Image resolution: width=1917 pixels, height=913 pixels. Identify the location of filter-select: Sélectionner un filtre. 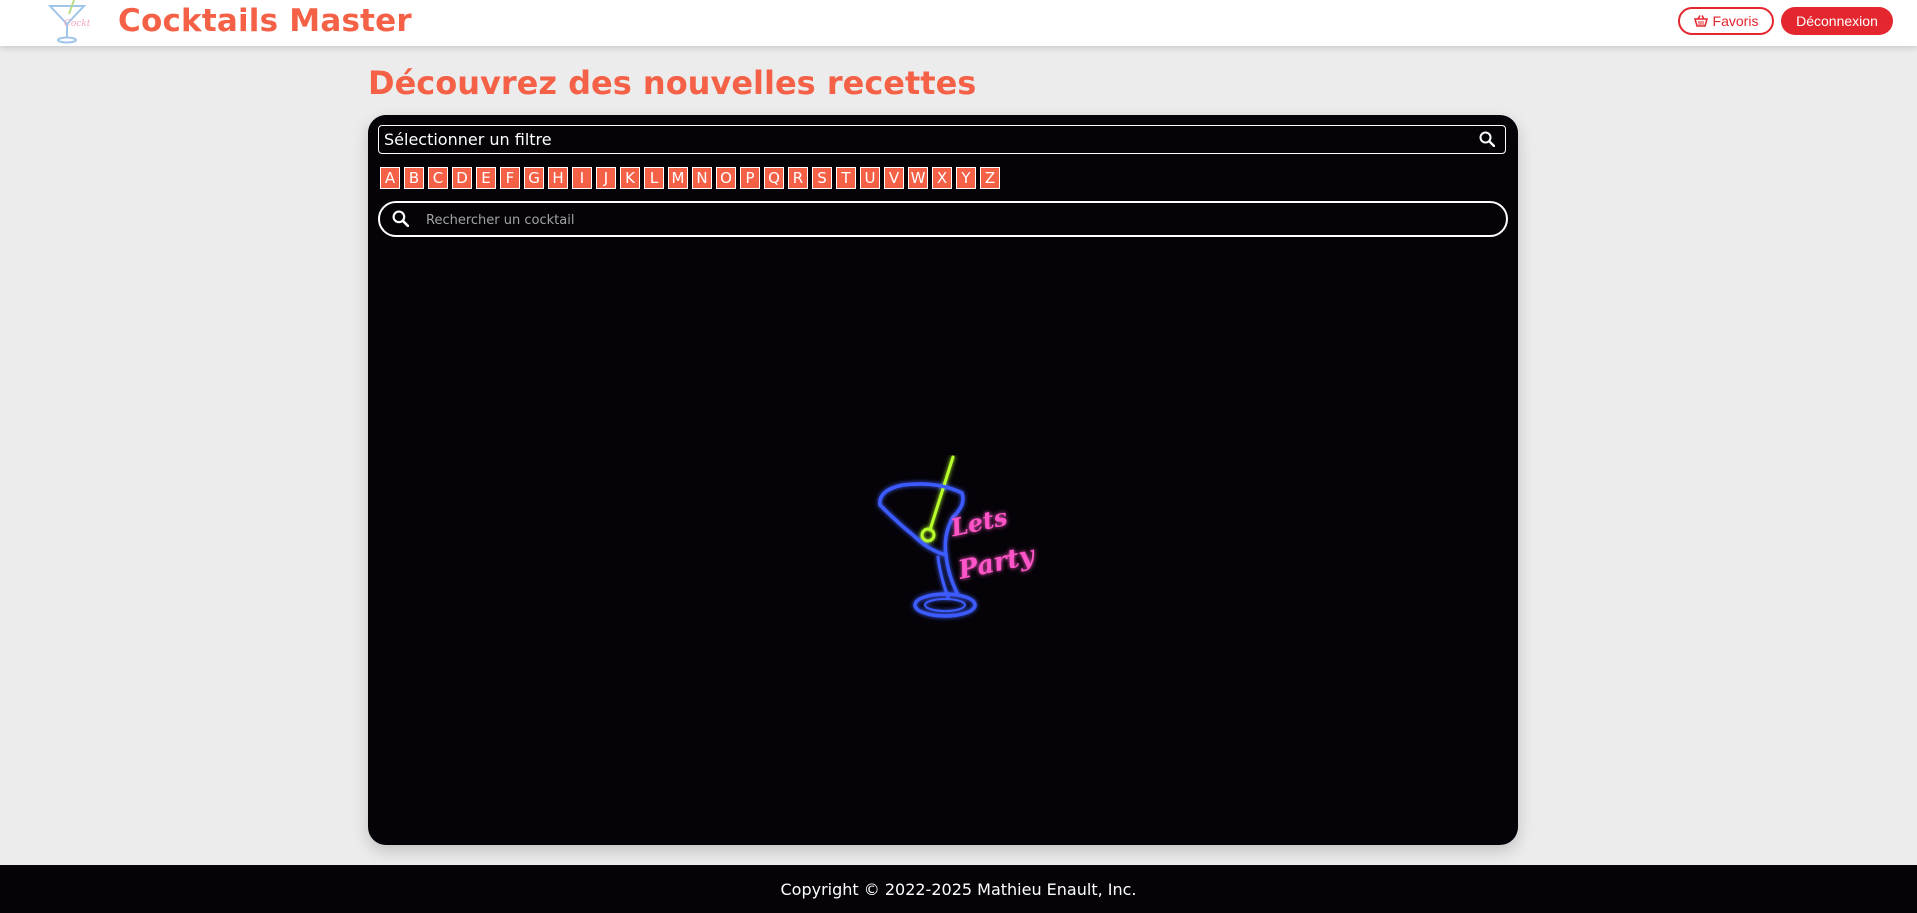
(942, 139).